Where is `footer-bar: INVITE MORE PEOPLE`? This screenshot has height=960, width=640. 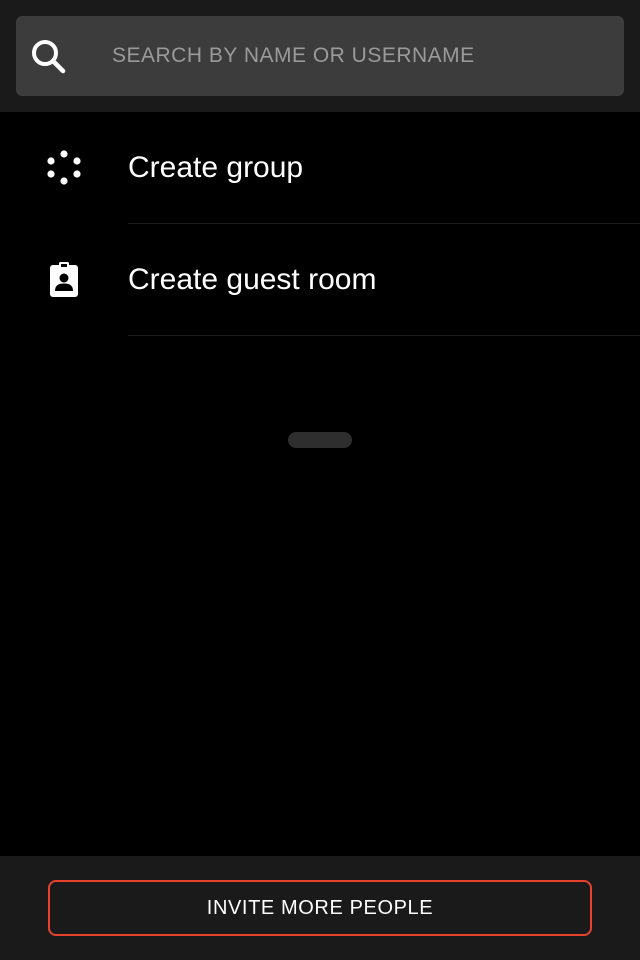
footer-bar: INVITE MORE PEOPLE is located at coordinates (320, 908).